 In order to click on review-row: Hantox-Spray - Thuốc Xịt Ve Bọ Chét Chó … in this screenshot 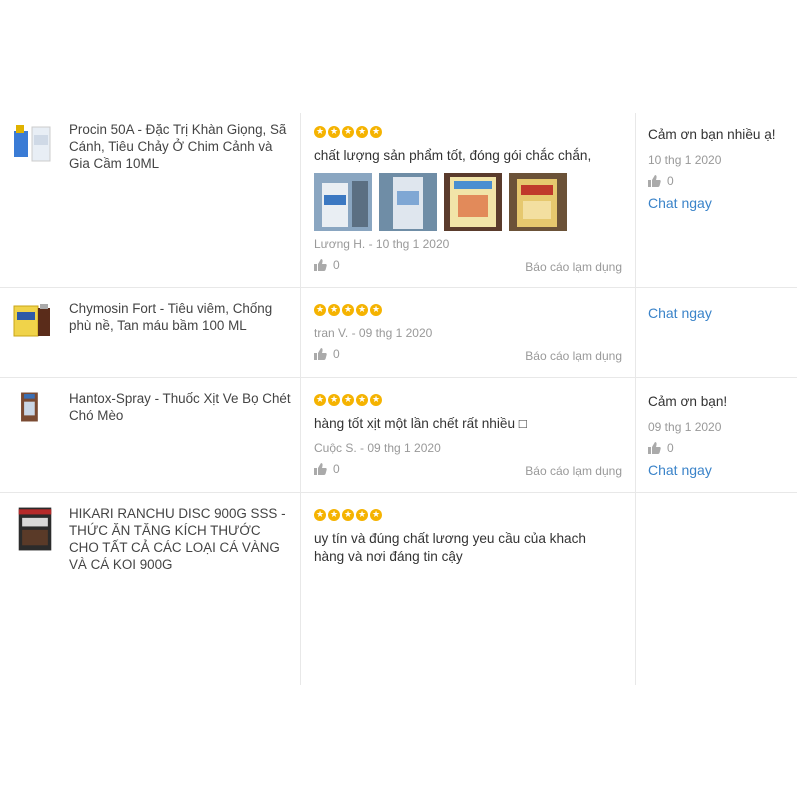, I will do `click(398, 435)`.